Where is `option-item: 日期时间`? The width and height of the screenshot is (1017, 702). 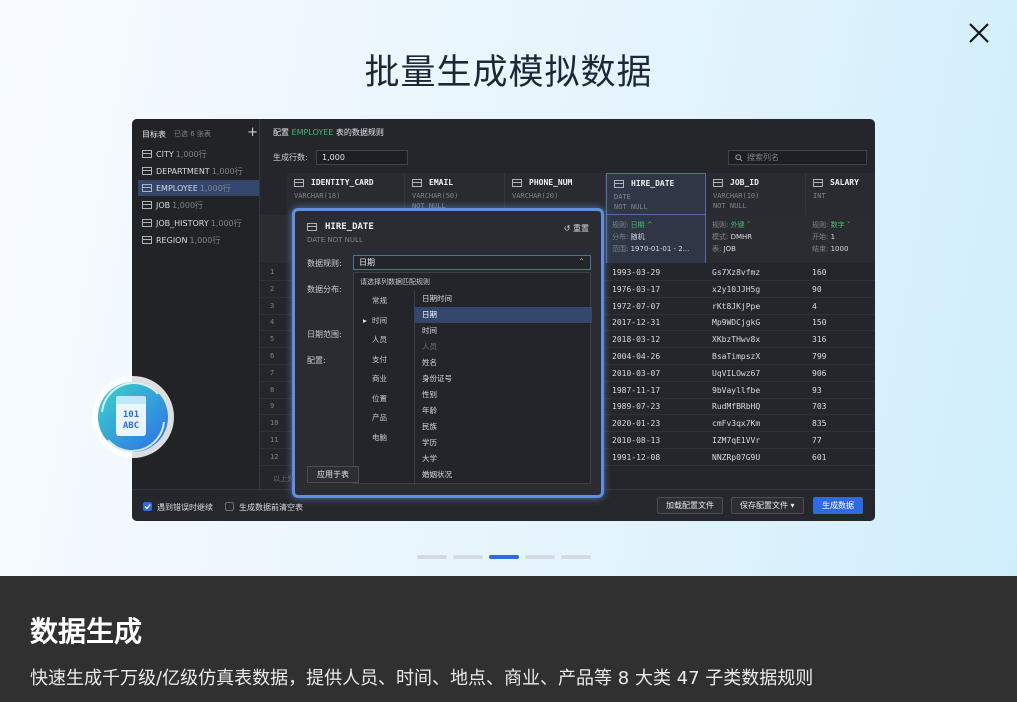 option-item: 日期时间 is located at coordinates (503, 299).